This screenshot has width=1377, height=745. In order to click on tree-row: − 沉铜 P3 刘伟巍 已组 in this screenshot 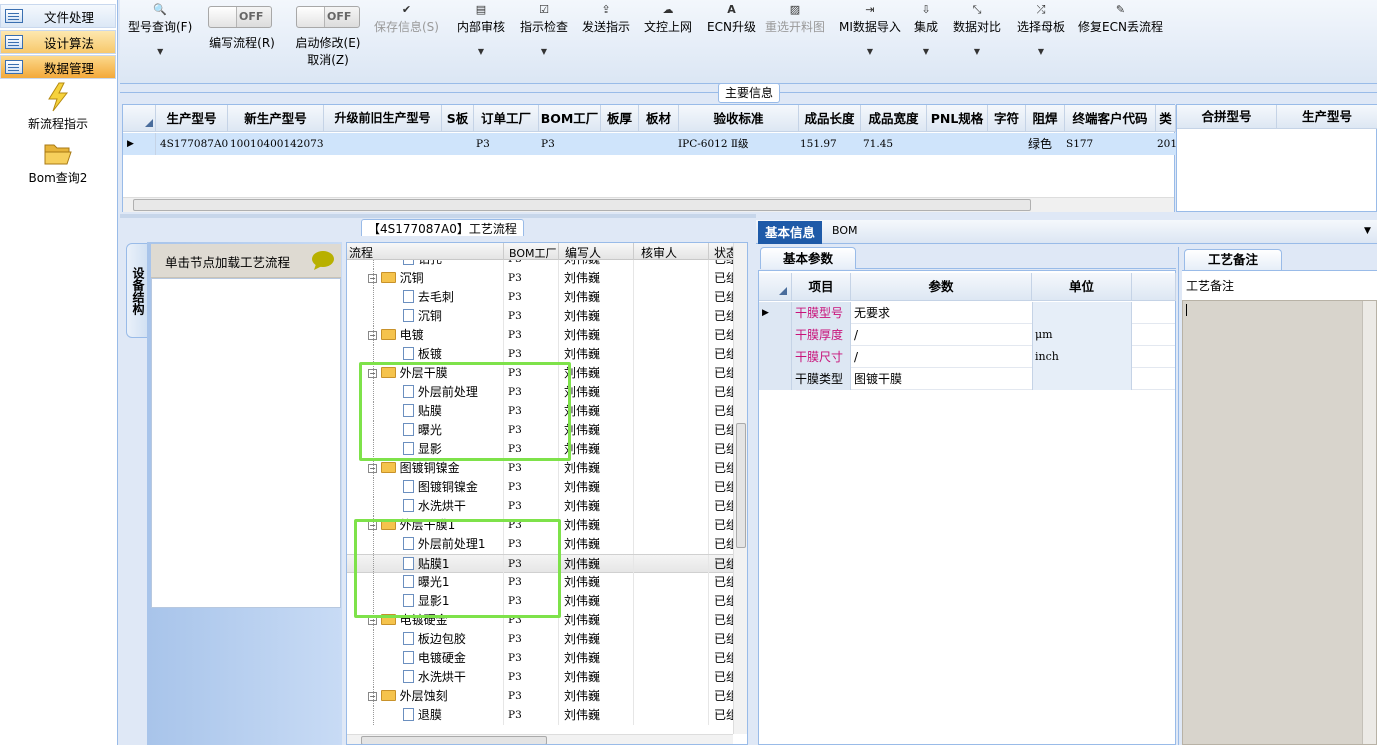, I will do `click(540, 278)`.